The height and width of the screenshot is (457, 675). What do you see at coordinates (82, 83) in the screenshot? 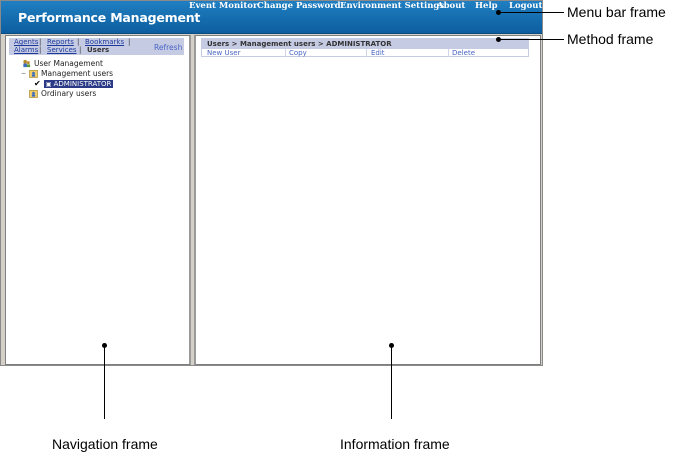
I see `administrator-text: ADMINISTRATOR` at bounding box center [82, 83].